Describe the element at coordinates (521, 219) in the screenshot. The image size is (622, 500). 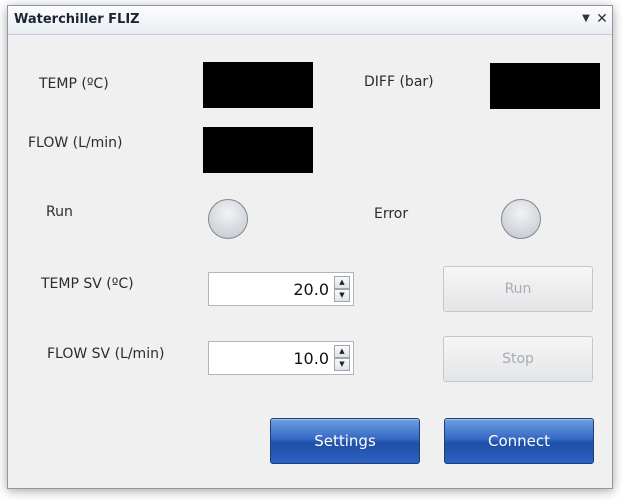
I see `error-indicator-led` at that location.